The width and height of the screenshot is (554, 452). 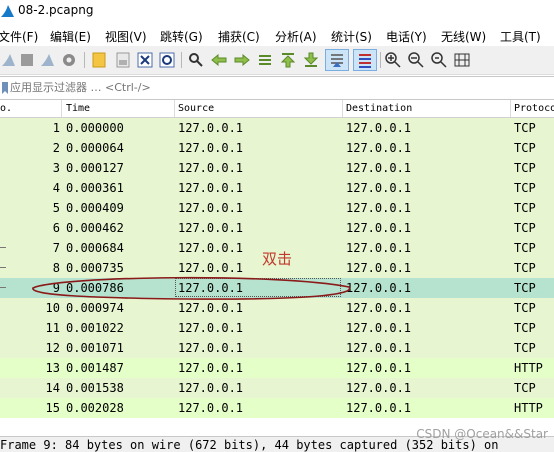 What do you see at coordinates (311, 60) in the screenshot?
I see `last-packet-button` at bounding box center [311, 60].